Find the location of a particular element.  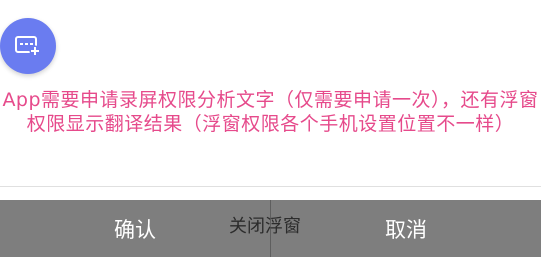

floating-action-button is located at coordinates (28, 46).